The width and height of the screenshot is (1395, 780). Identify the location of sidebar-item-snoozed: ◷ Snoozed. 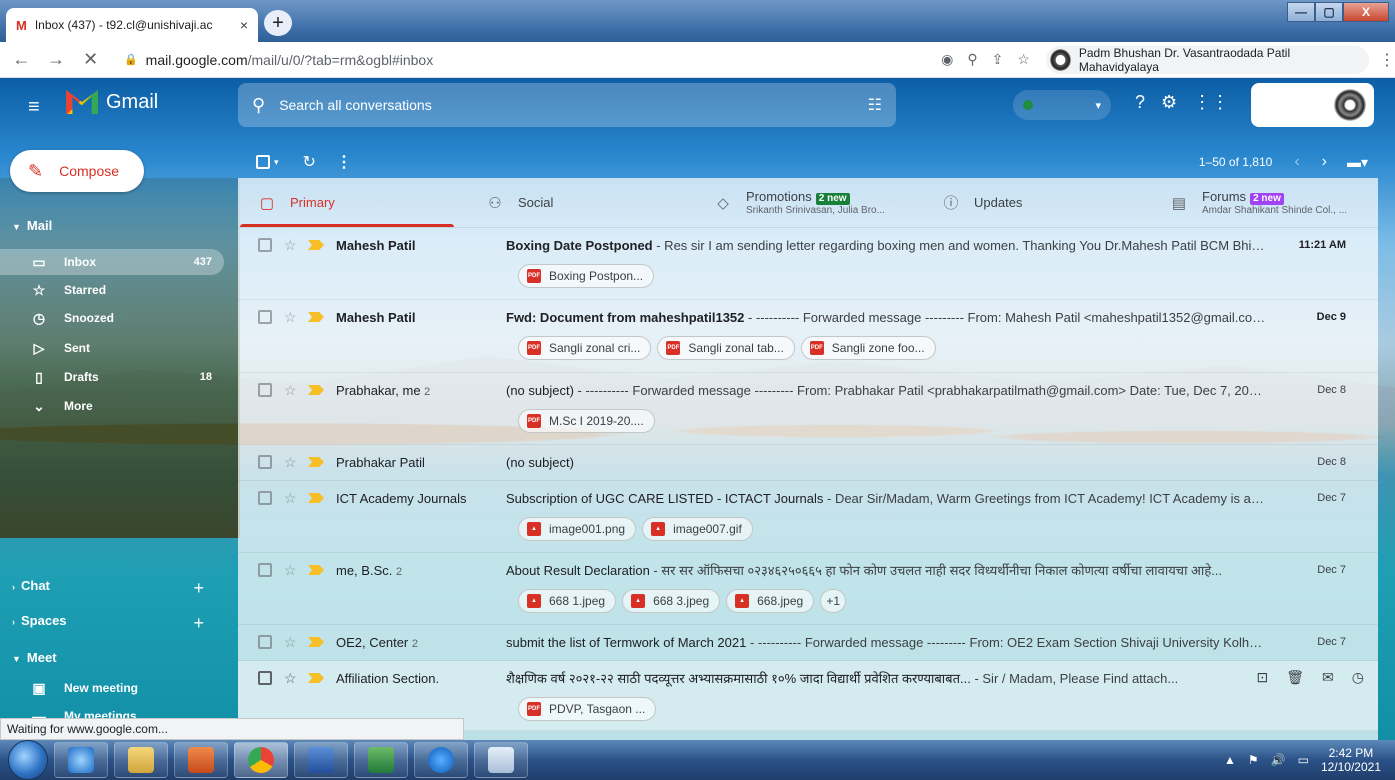
(112, 318).